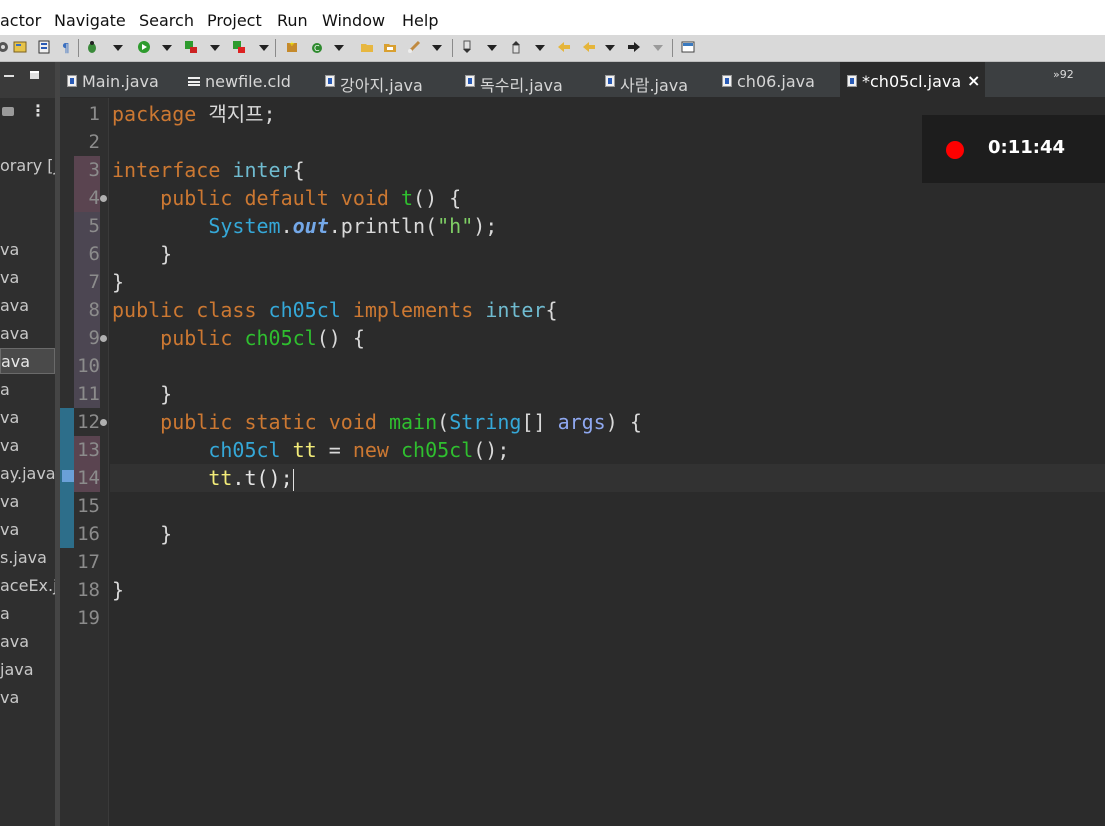 The height and width of the screenshot is (826, 1105). I want to click on gear-icon, so click(5, 47).